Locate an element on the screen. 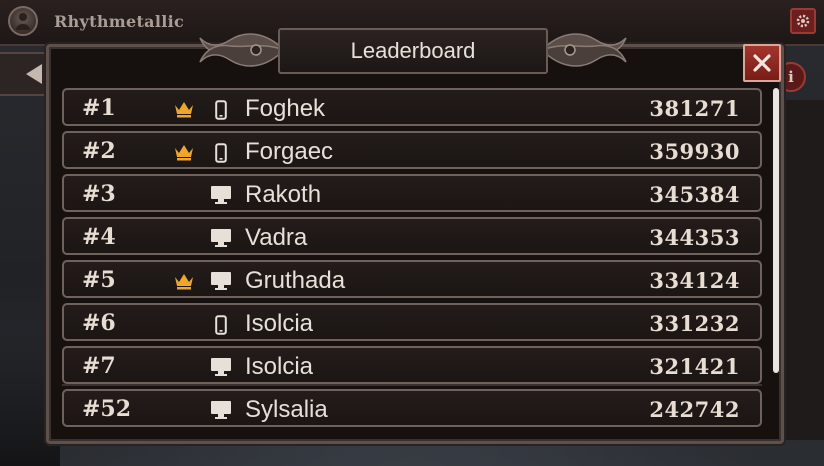  player-name: Gruthada is located at coordinates (295, 280).